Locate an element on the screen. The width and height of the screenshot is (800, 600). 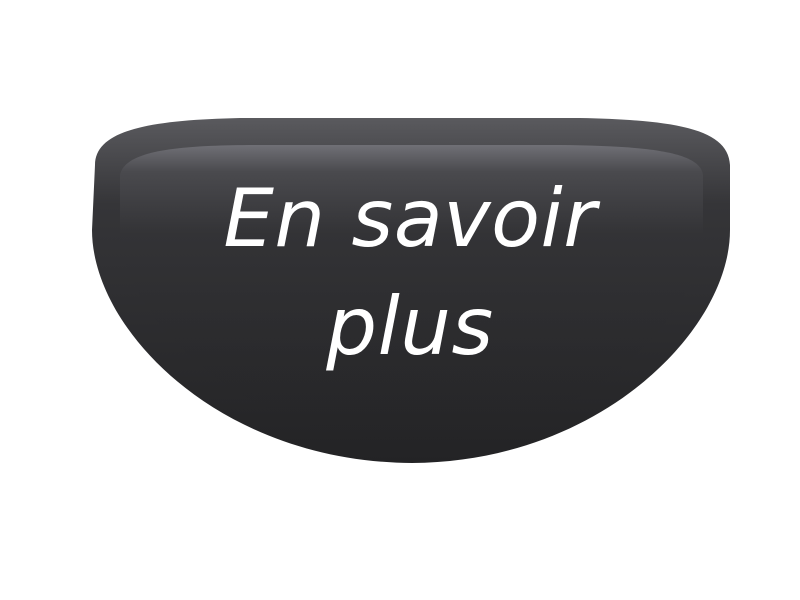
button-label-line-1: En savoir is located at coordinates (410, 218).